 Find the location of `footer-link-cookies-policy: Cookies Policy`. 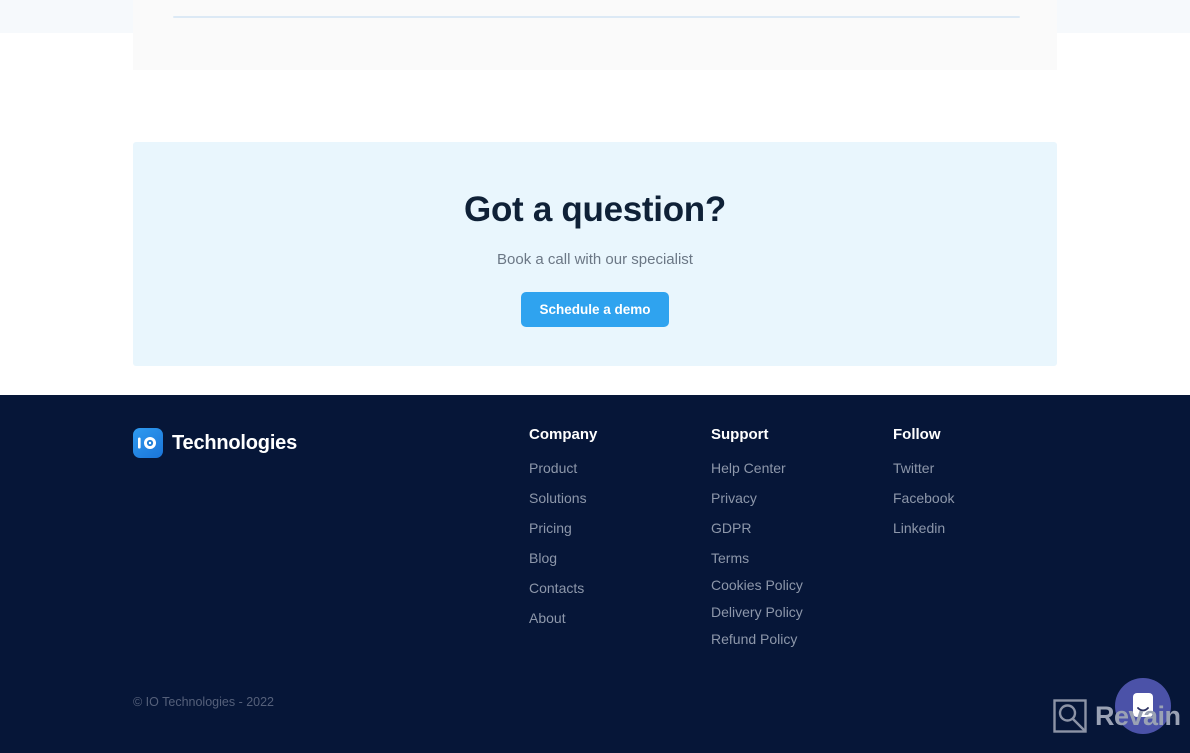

footer-link-cookies-policy: Cookies Policy is located at coordinates (757, 585).